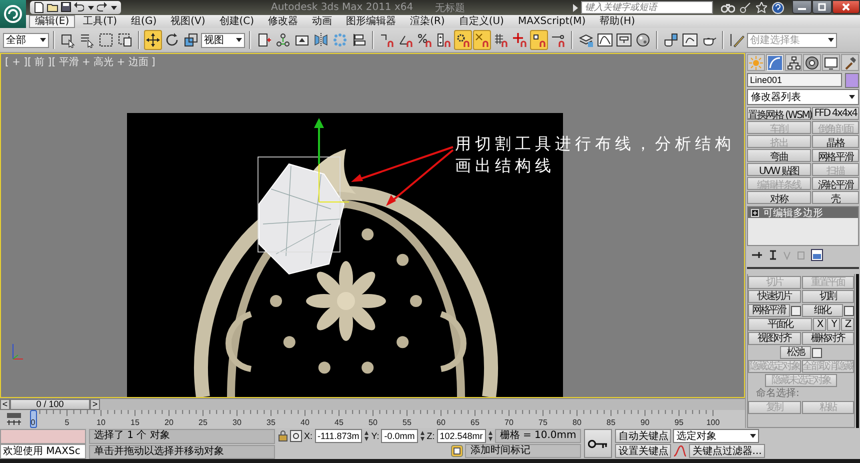 This screenshot has height=463, width=860. I want to click on menu-item: 修改器, so click(283, 21).